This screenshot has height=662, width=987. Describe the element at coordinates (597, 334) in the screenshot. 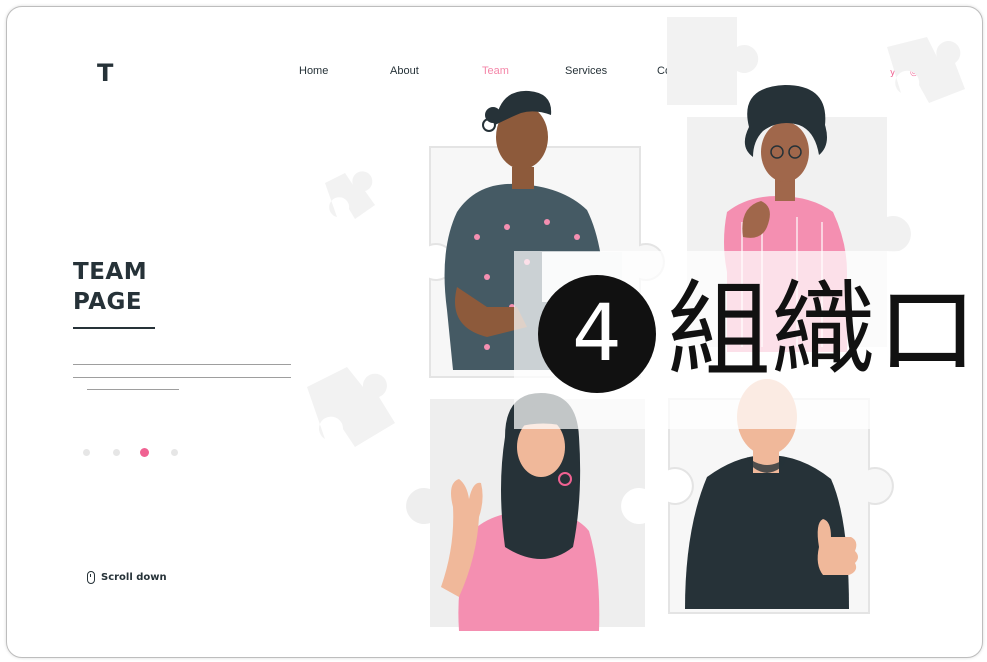

I see `step-number-badge: 4` at that location.